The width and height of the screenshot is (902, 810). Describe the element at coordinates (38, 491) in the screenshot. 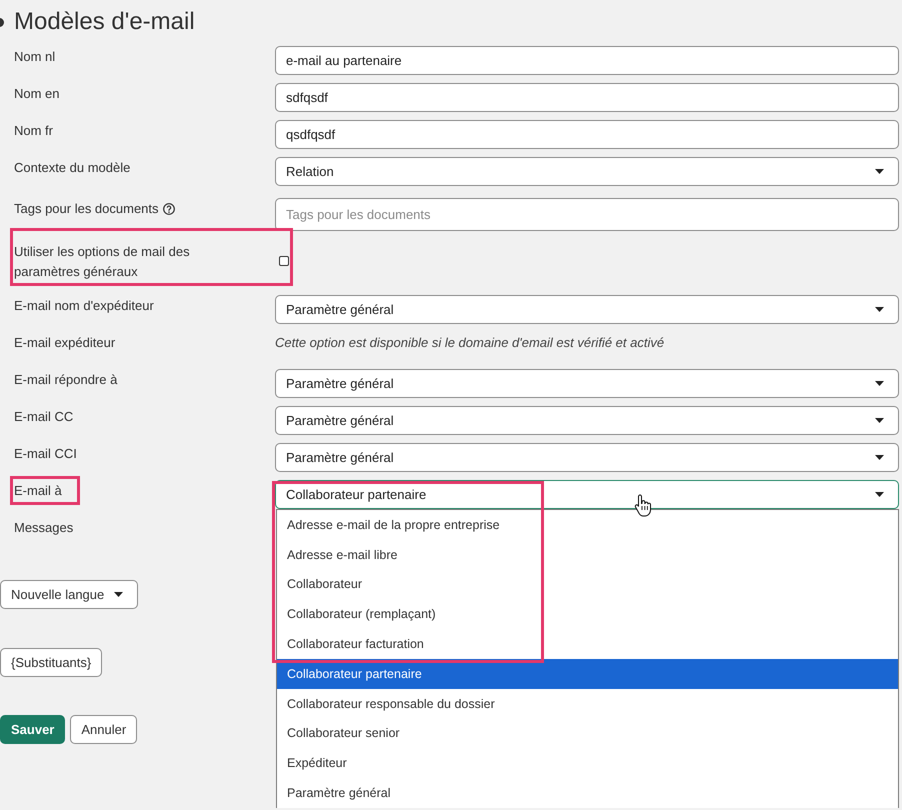

I see `field-label: E-mail à` at that location.